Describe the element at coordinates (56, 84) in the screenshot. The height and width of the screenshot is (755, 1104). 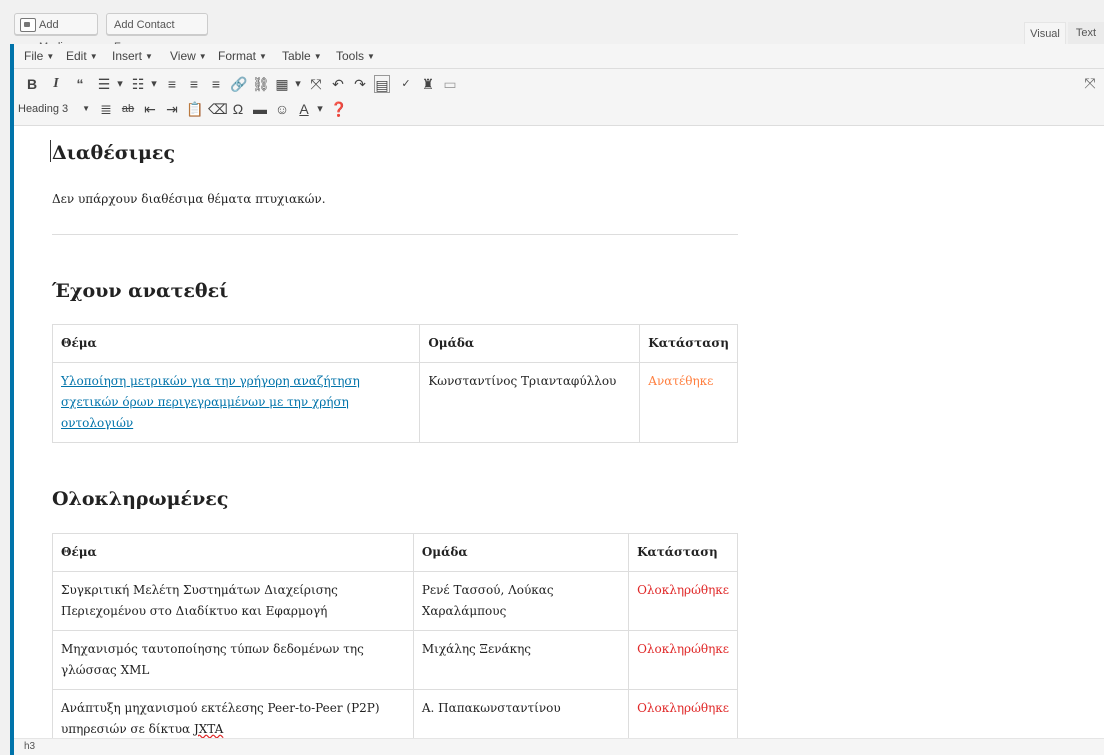
I see `italic-icon: I` at that location.